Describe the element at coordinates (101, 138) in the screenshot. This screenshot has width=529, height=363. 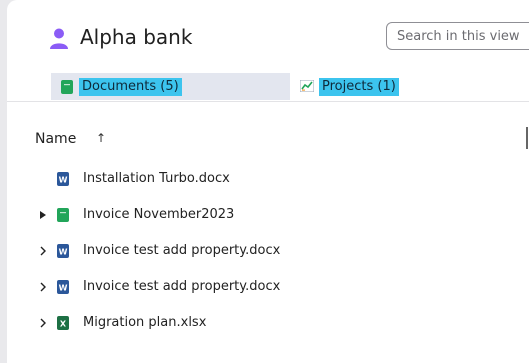
I see `sort-ascending-icon: ↑` at that location.